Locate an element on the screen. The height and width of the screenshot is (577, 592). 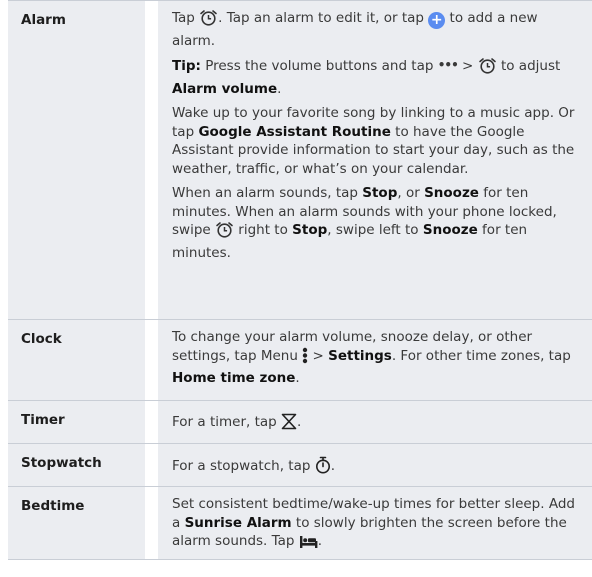
row-label-alarm: Alarm is located at coordinates (76, 160).